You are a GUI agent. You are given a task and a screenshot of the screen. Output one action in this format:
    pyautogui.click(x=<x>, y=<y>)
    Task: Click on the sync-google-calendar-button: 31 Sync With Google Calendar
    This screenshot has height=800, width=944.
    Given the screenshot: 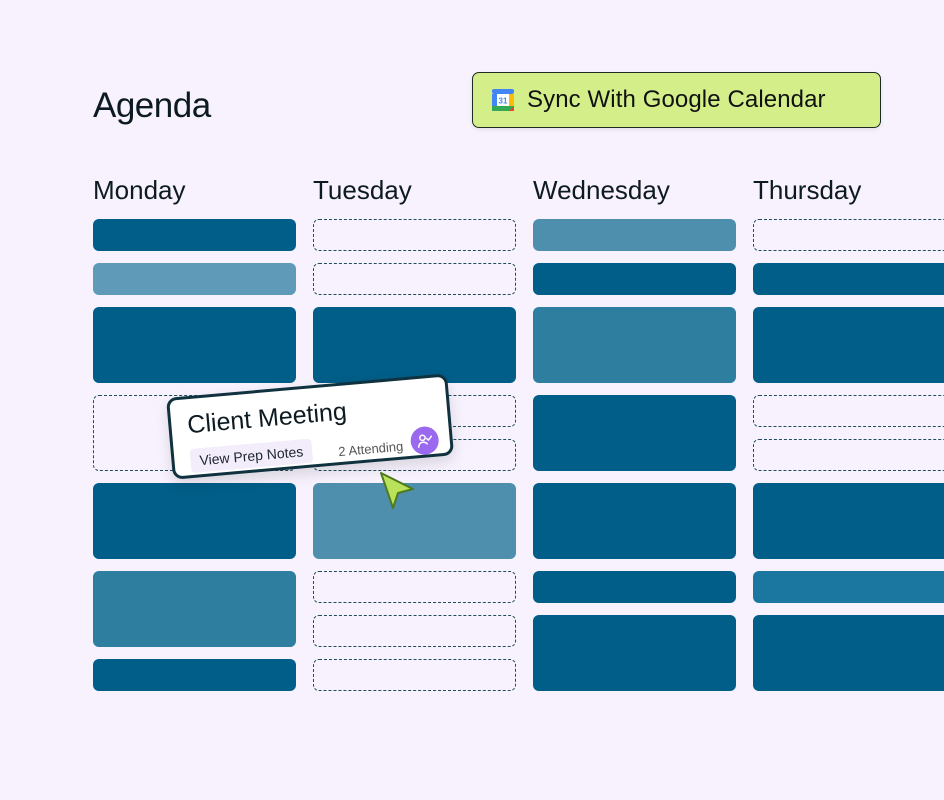 What is the action you would take?
    pyautogui.click(x=676, y=100)
    